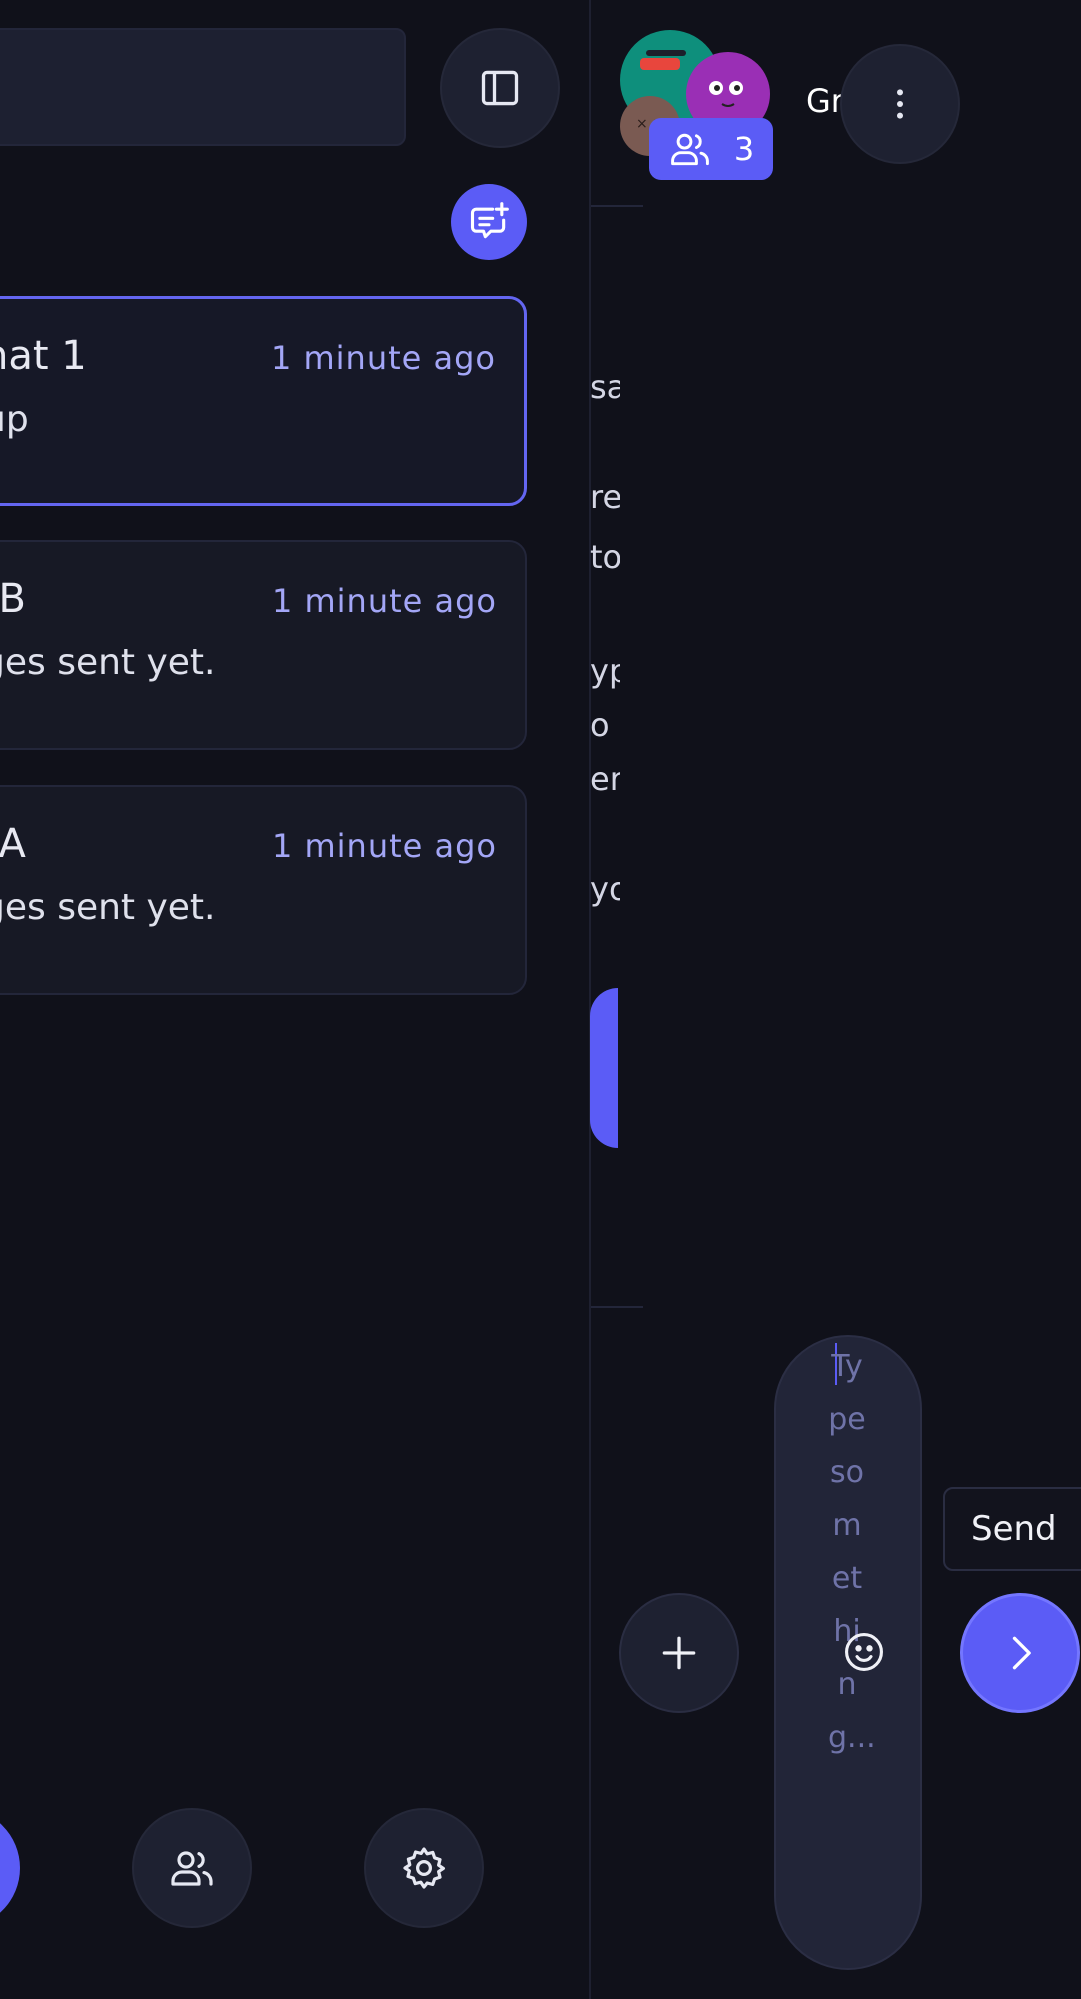 This screenshot has width=1081, height=1999. Describe the element at coordinates (825, 101) in the screenshot. I see `group-name: Gr` at that location.